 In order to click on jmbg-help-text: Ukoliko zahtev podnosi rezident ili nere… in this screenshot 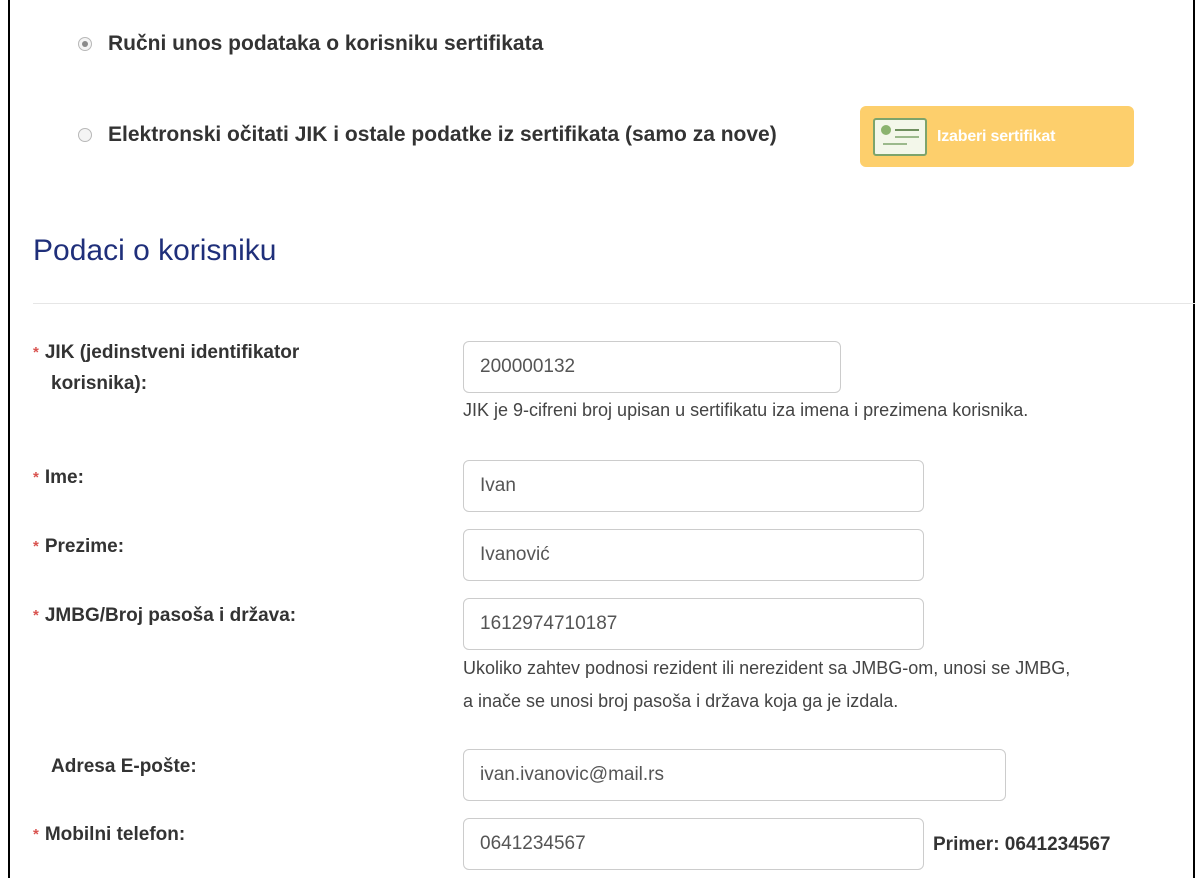, I will do `click(766, 685)`.